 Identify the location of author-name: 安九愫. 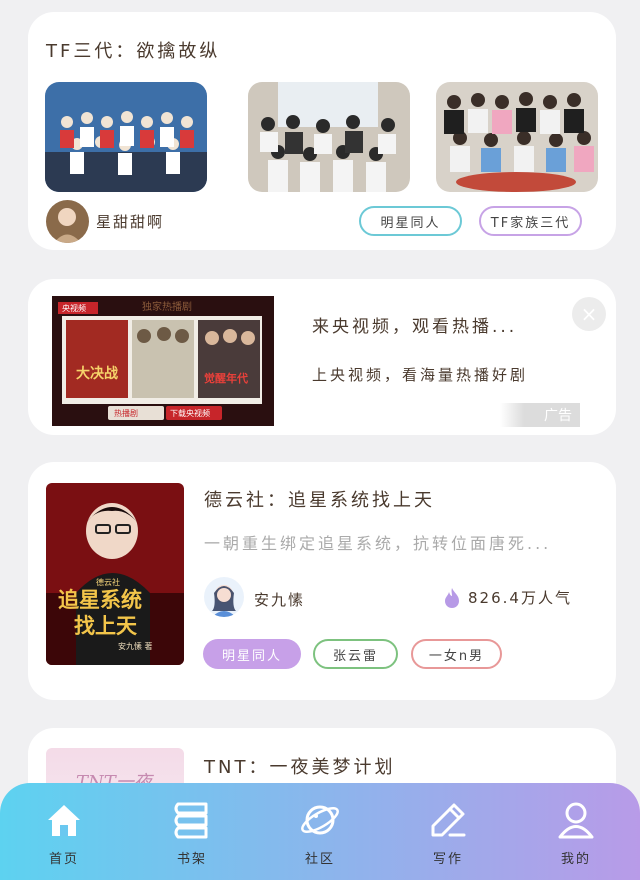
(279, 599).